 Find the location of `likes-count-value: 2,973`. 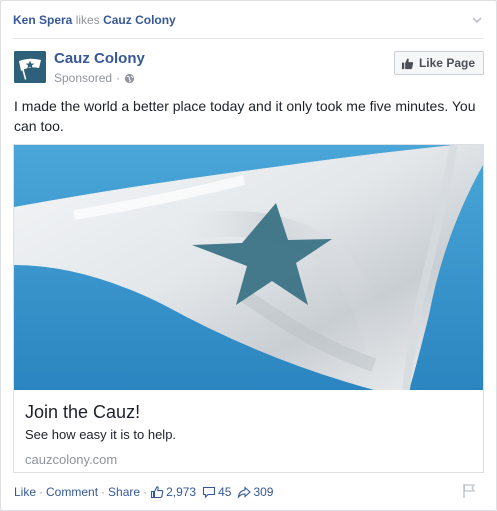

likes-count-value: 2,973 is located at coordinates (181, 492).